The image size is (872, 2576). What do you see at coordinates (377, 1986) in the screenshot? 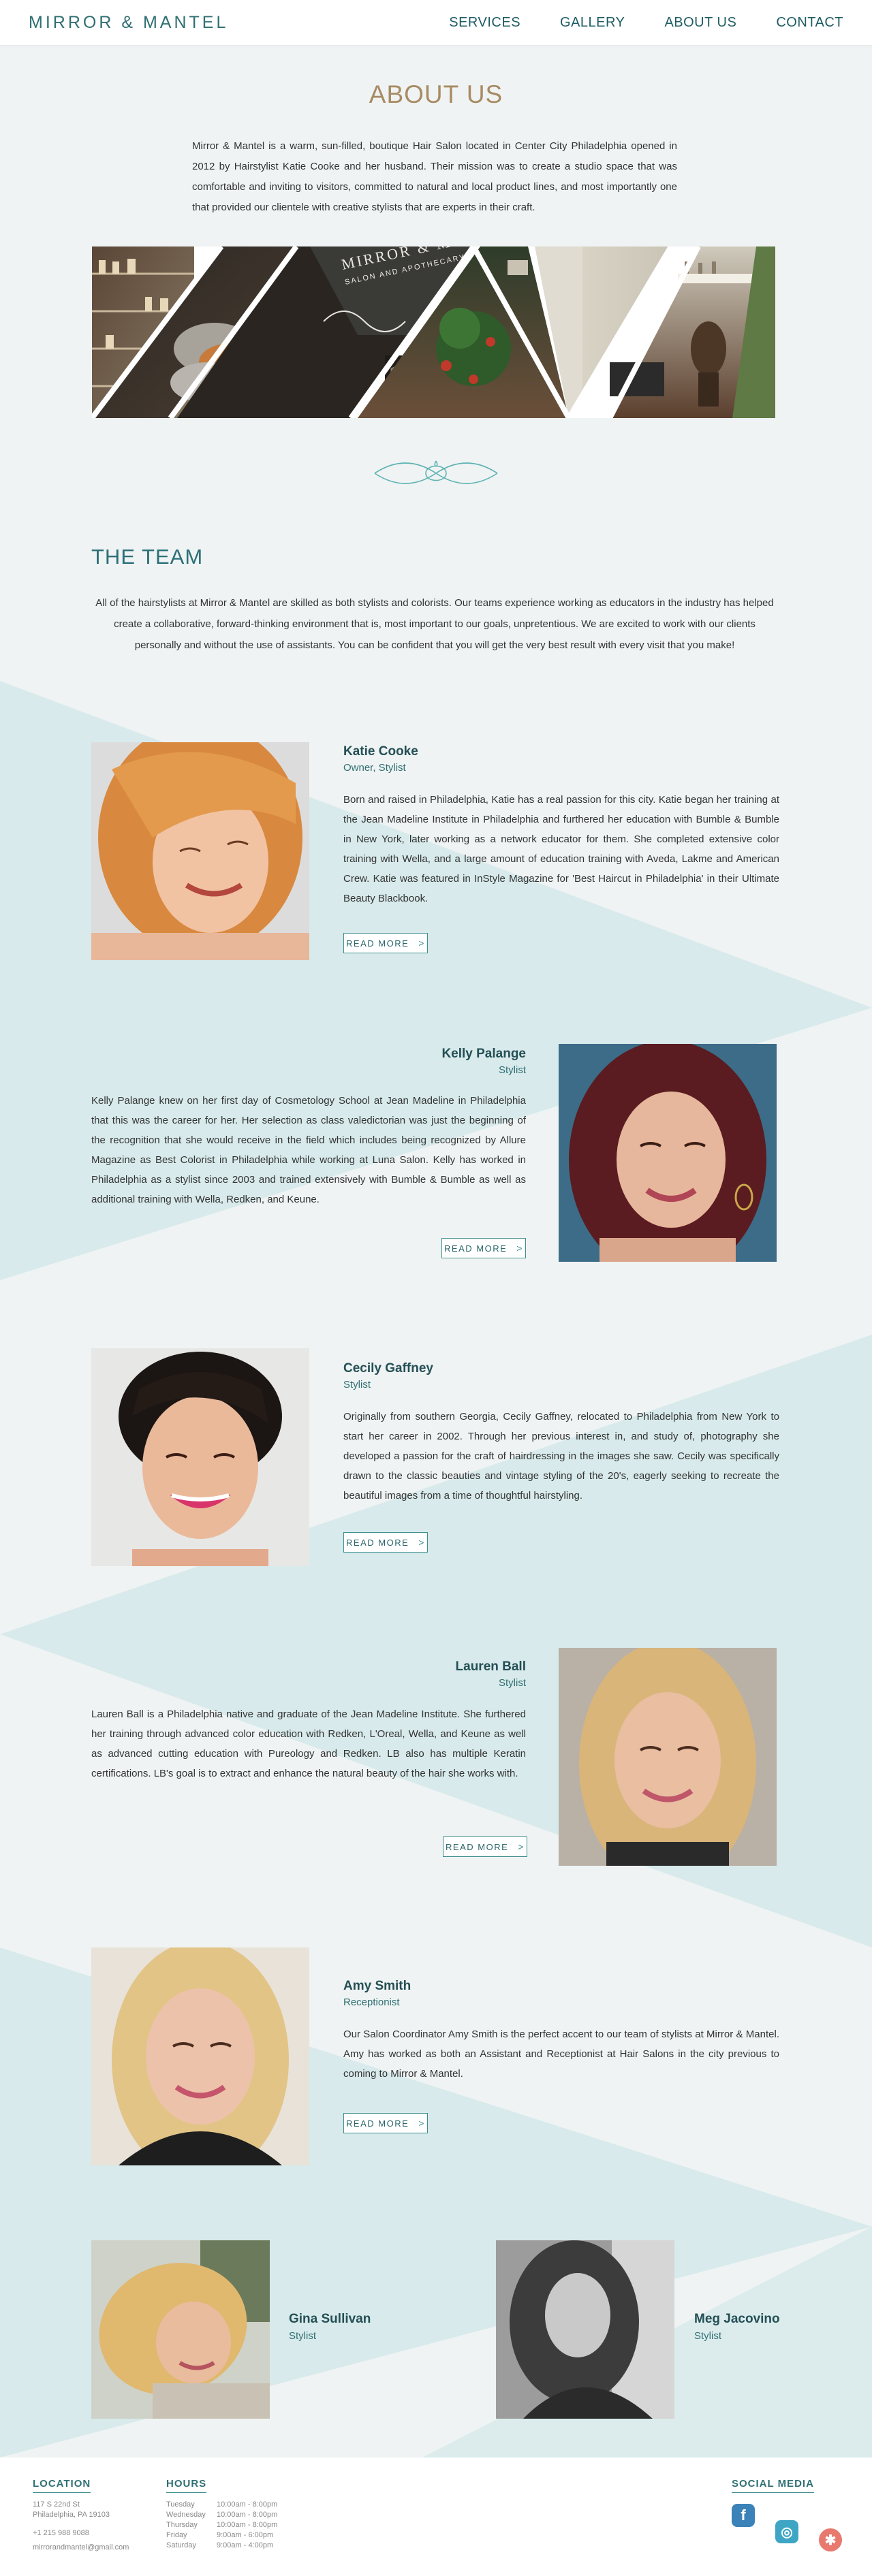
I see `member-name: Amy Smith` at bounding box center [377, 1986].